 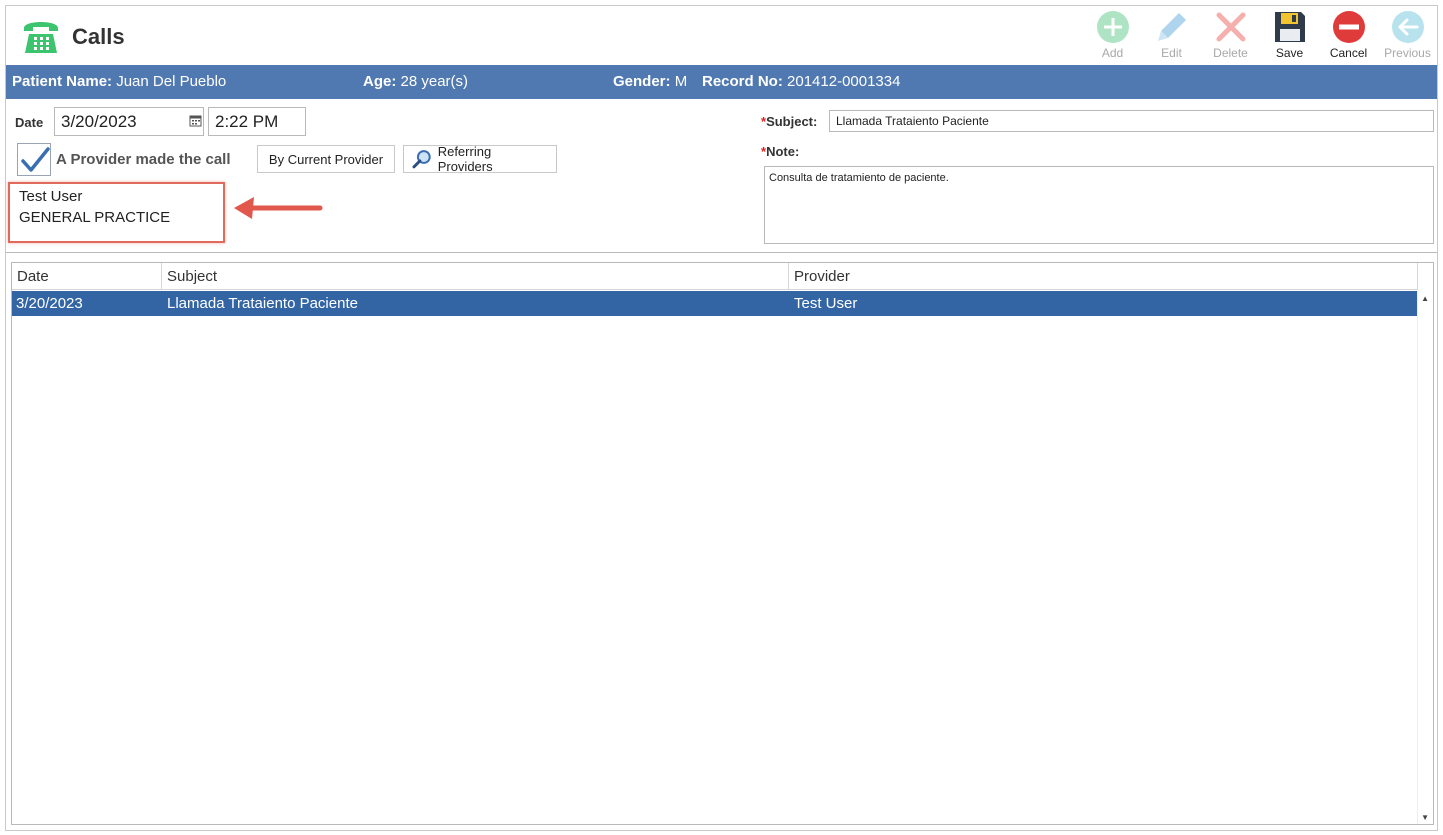 I want to click on edit-button: Edit, so click(x=1171, y=36).